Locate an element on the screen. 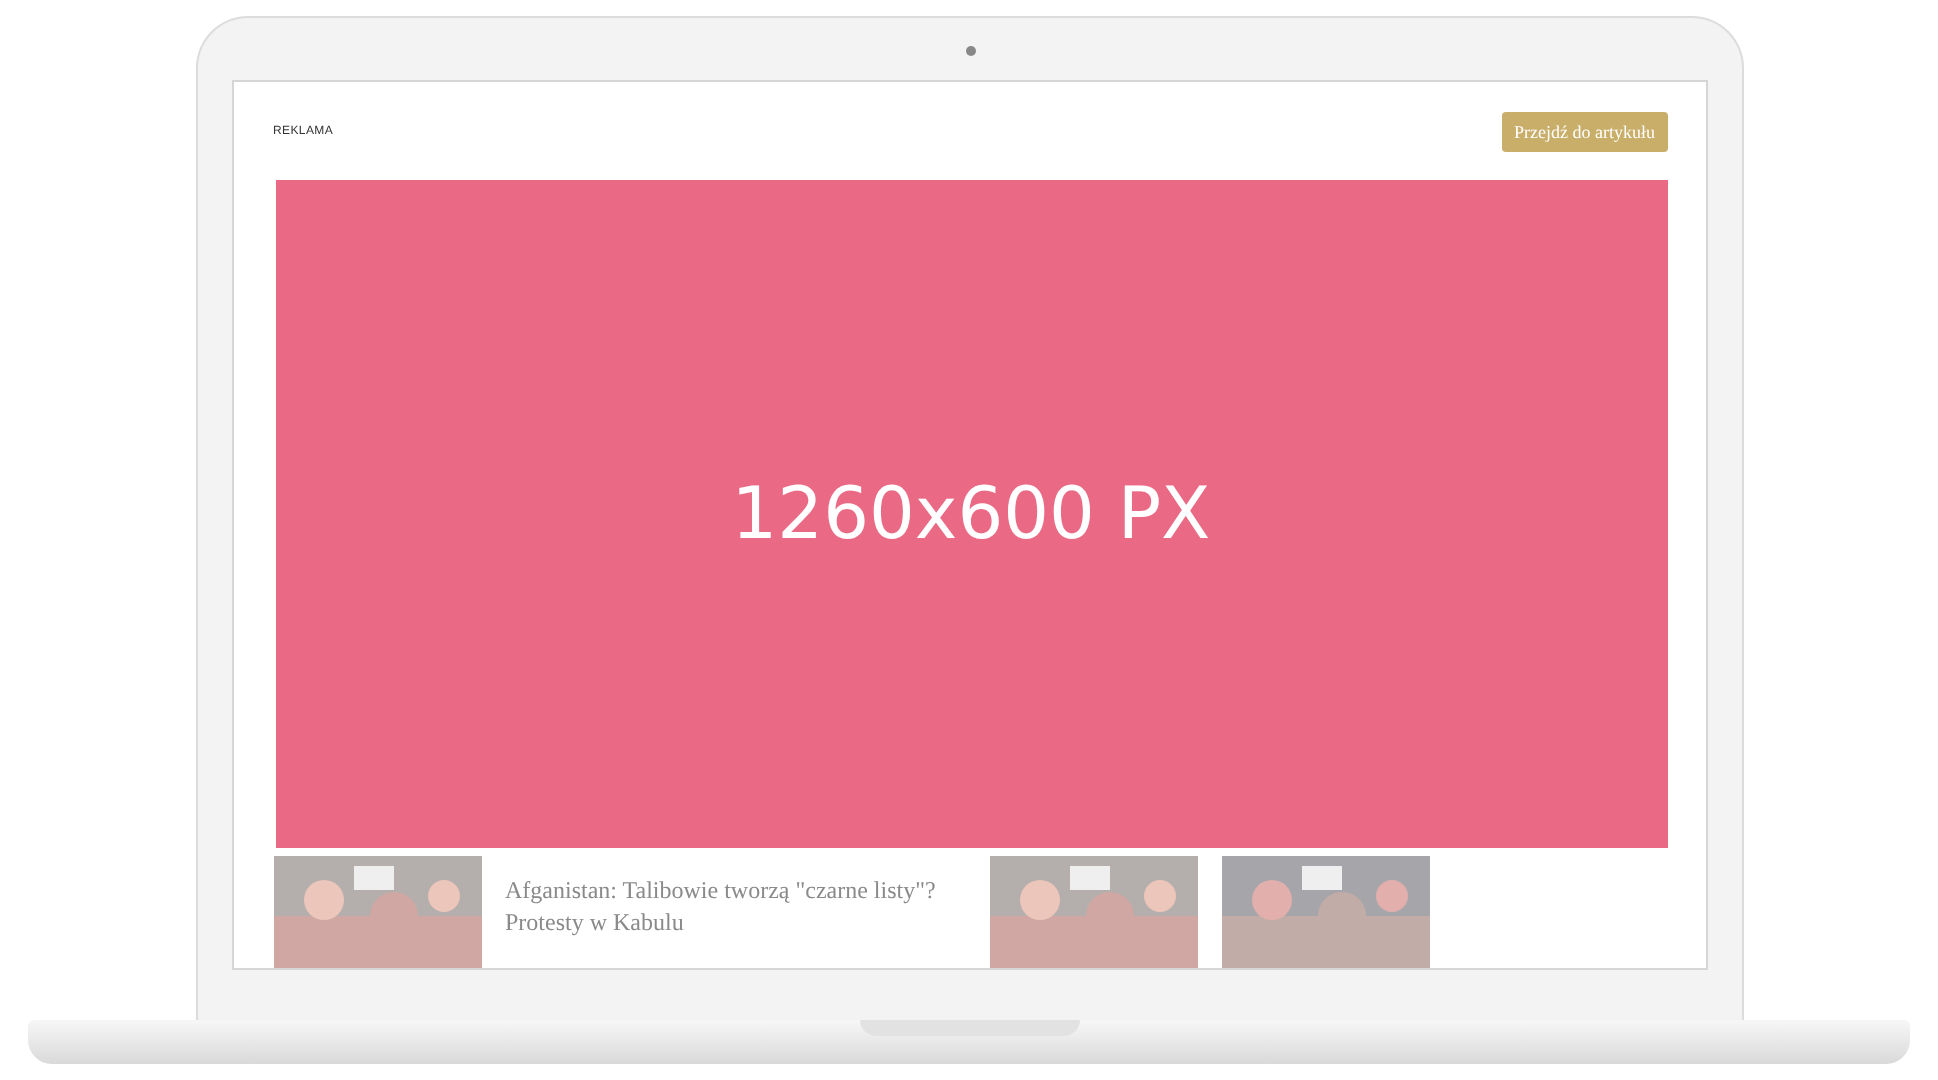 Image resolution: width=1938 pixels, height=1080 pixels. article-headline: Afganistan: Talibowie tworzą "czarne listy"? Protesty w Kabulu is located at coordinates (735, 912).